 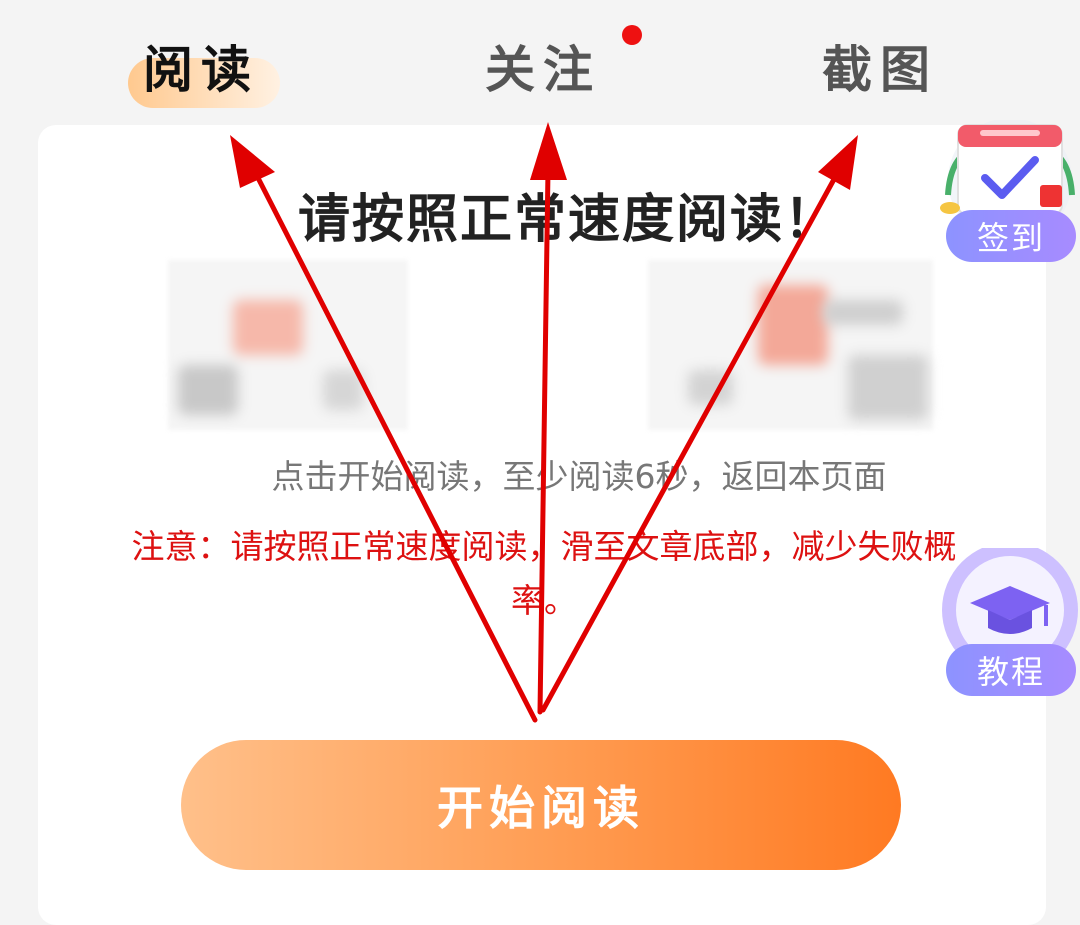 I want to click on start-reading-button: 开始阅读, so click(x=541, y=805).